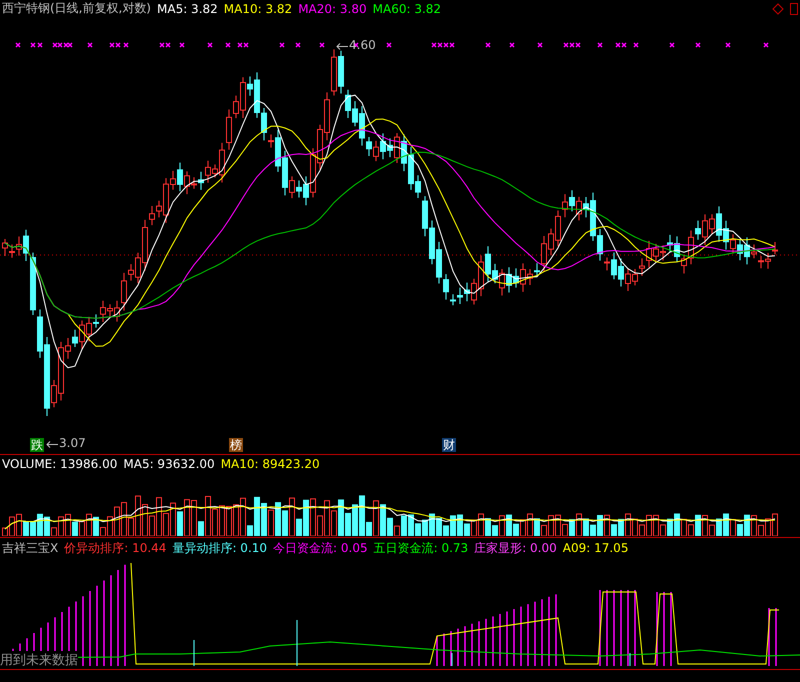  Describe the element at coordinates (37, 445) in the screenshot. I see `signal-marker: 跌` at that location.